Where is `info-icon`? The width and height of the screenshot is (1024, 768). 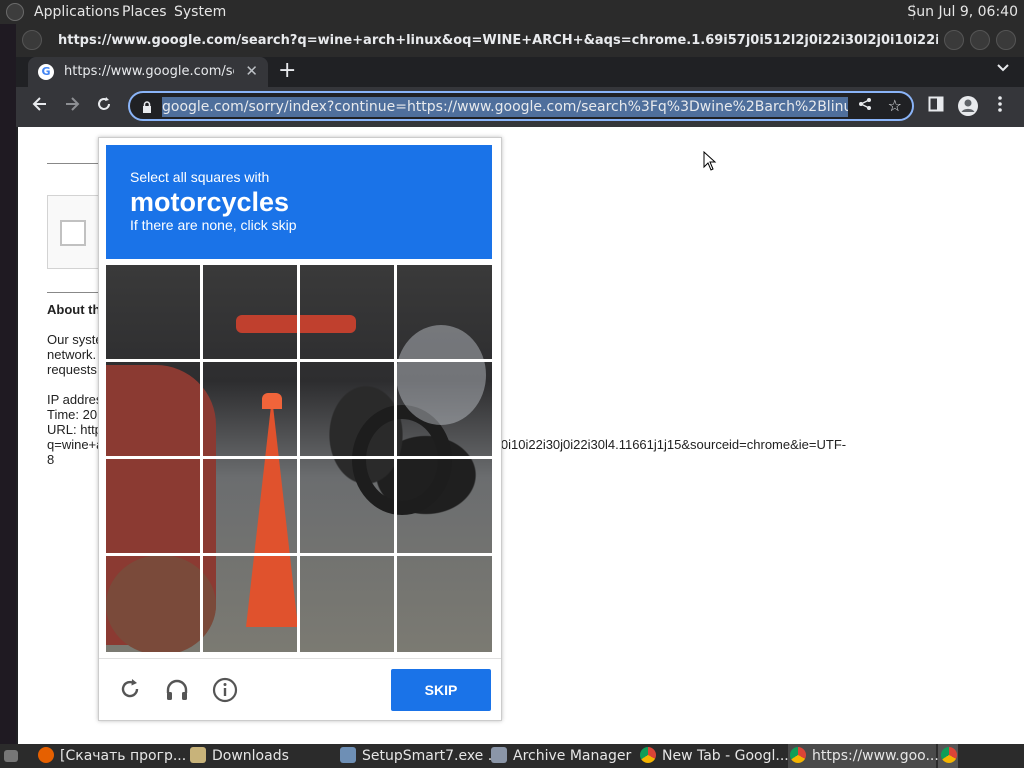
info-icon is located at coordinates (225, 690).